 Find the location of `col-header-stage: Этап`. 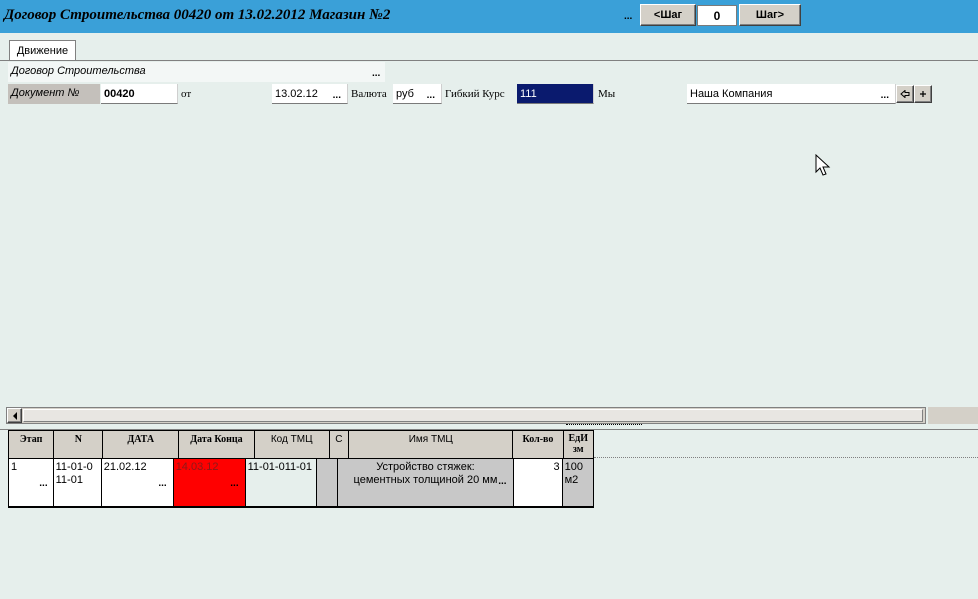

col-header-stage: Этап is located at coordinates (32, 445).